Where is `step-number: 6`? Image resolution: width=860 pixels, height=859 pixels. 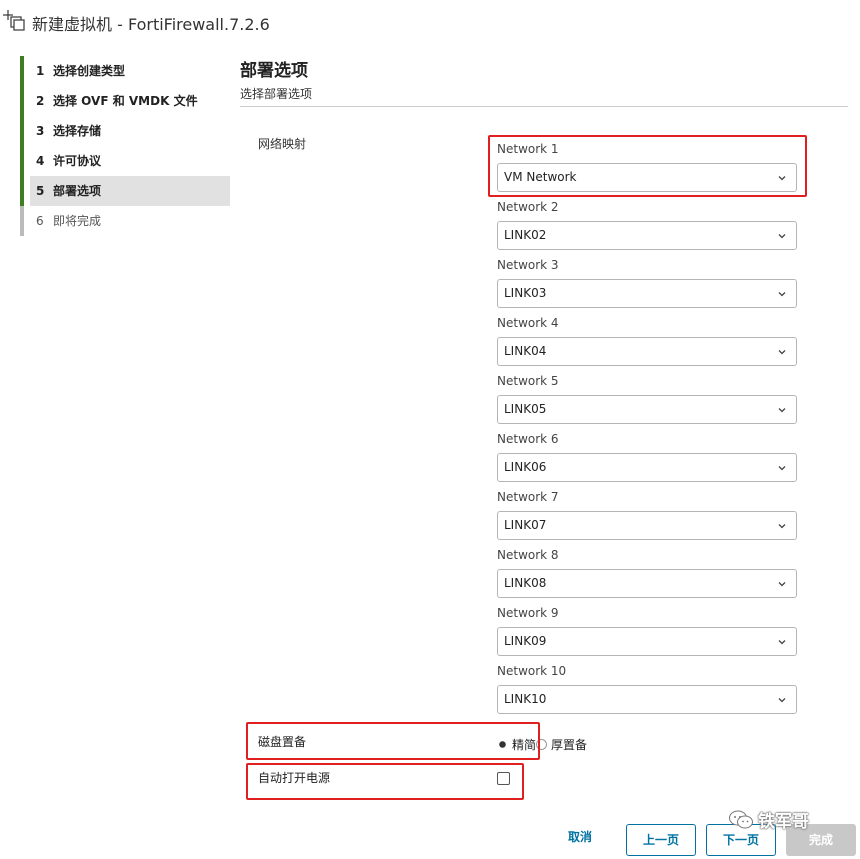
step-number: 6 is located at coordinates (40, 221).